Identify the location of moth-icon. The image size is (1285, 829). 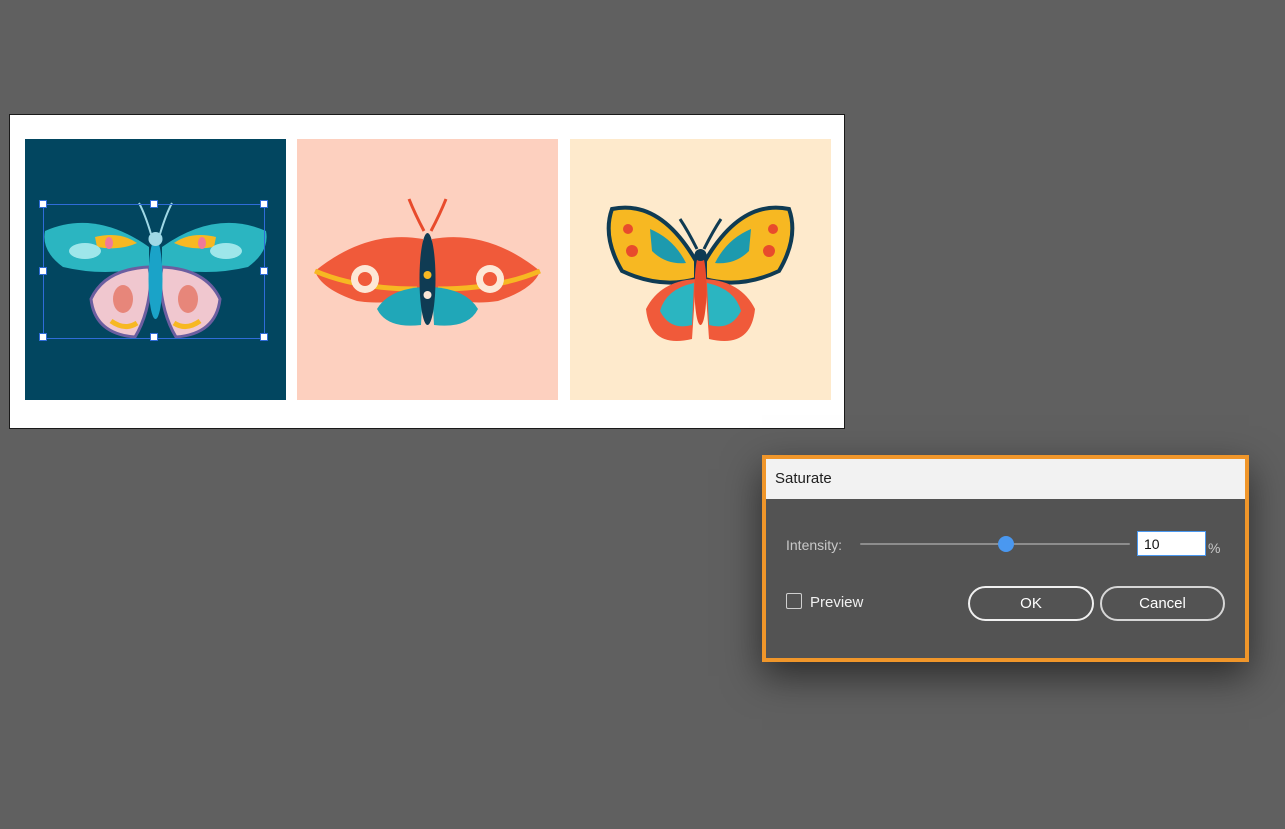
(427, 269).